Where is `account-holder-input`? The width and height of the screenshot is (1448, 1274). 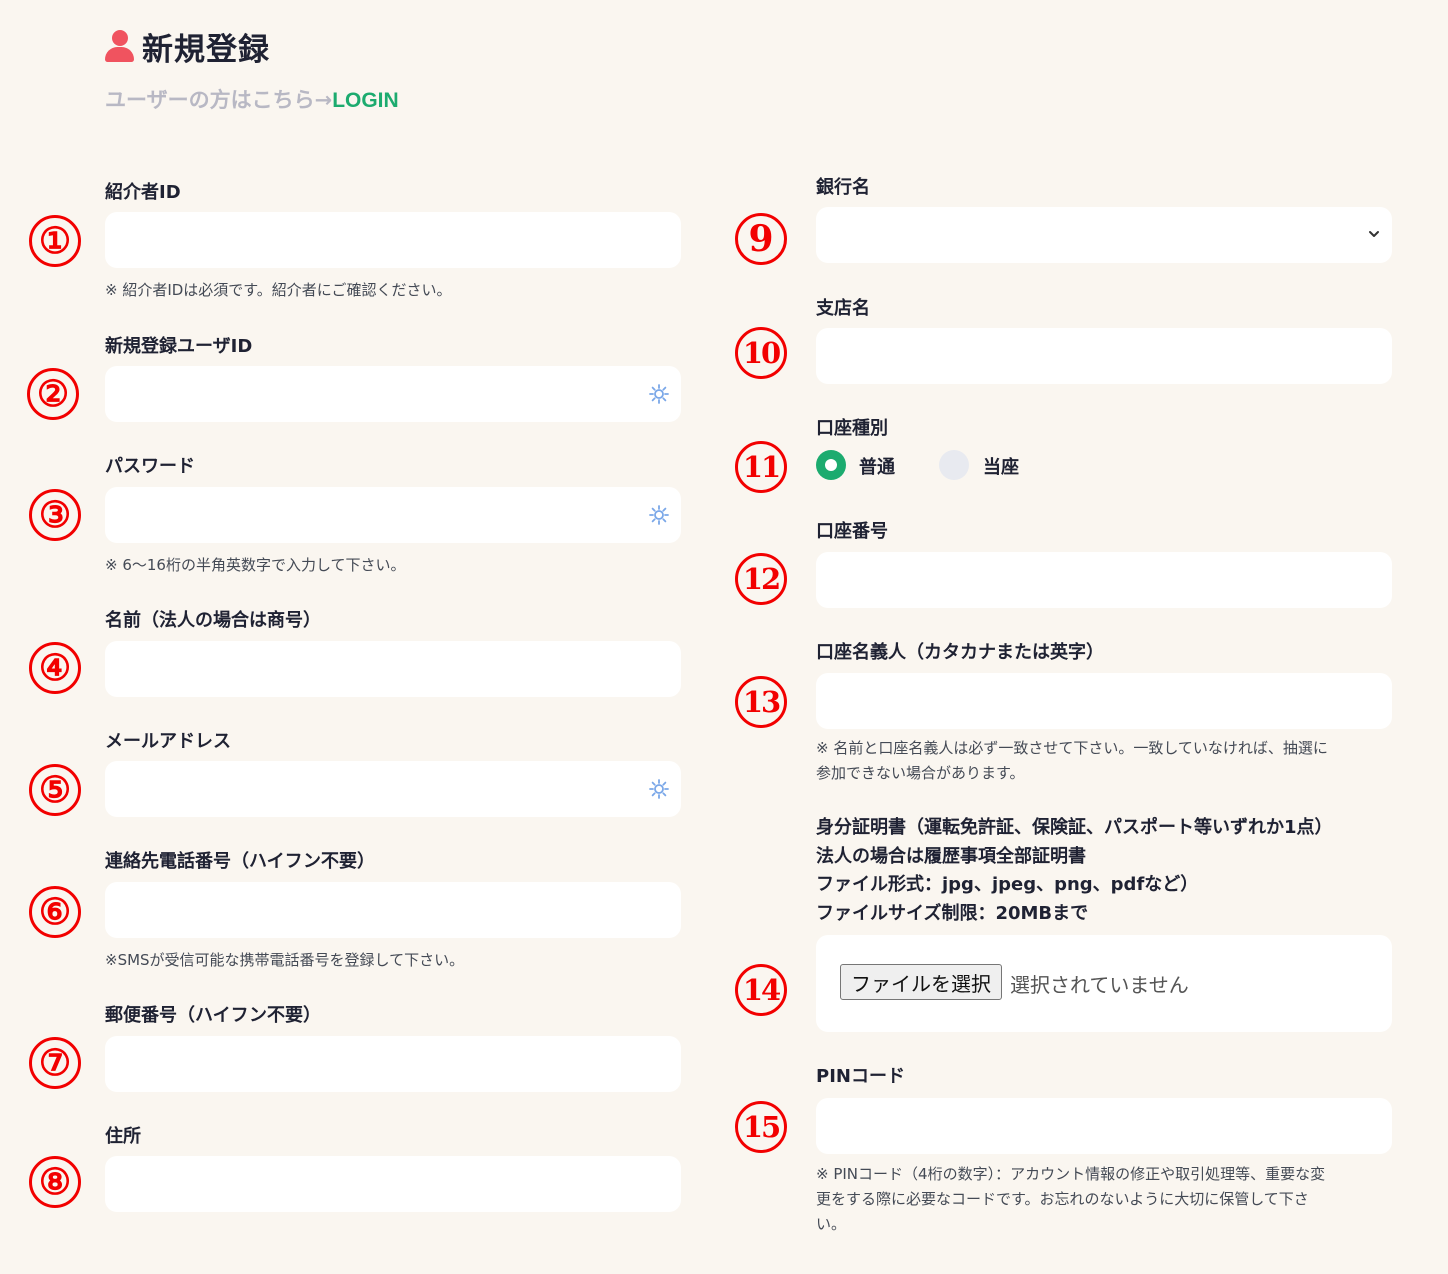
account-holder-input is located at coordinates (1104, 701).